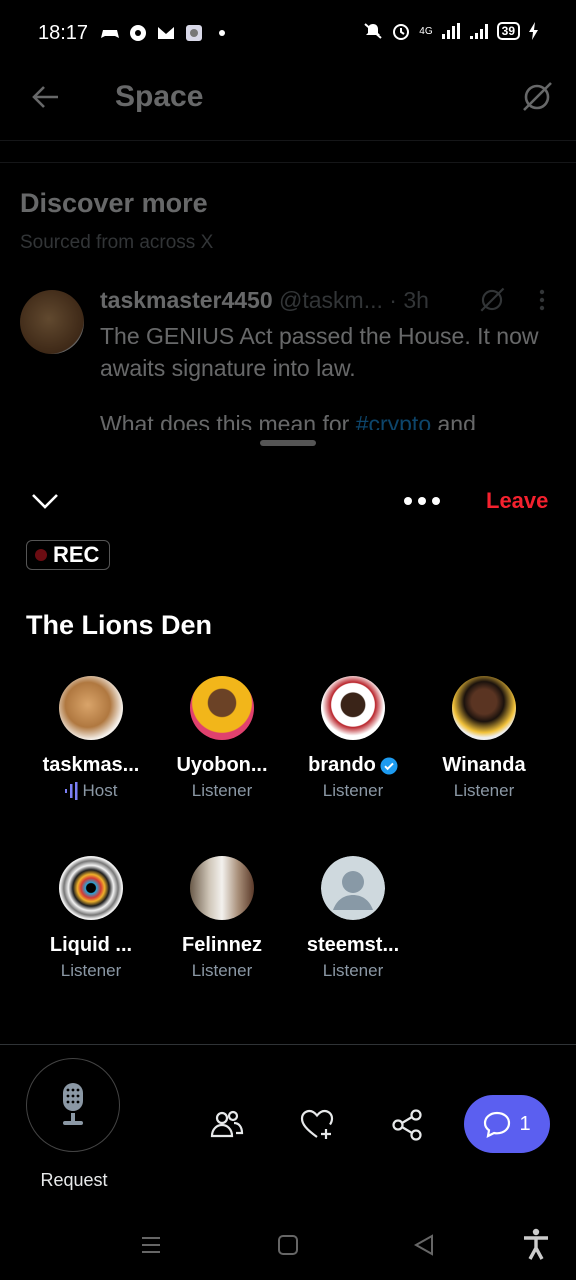 Image resolution: width=576 pixels, height=1280 pixels. What do you see at coordinates (114, 203) in the screenshot?
I see `discover-title: Discover more` at bounding box center [114, 203].